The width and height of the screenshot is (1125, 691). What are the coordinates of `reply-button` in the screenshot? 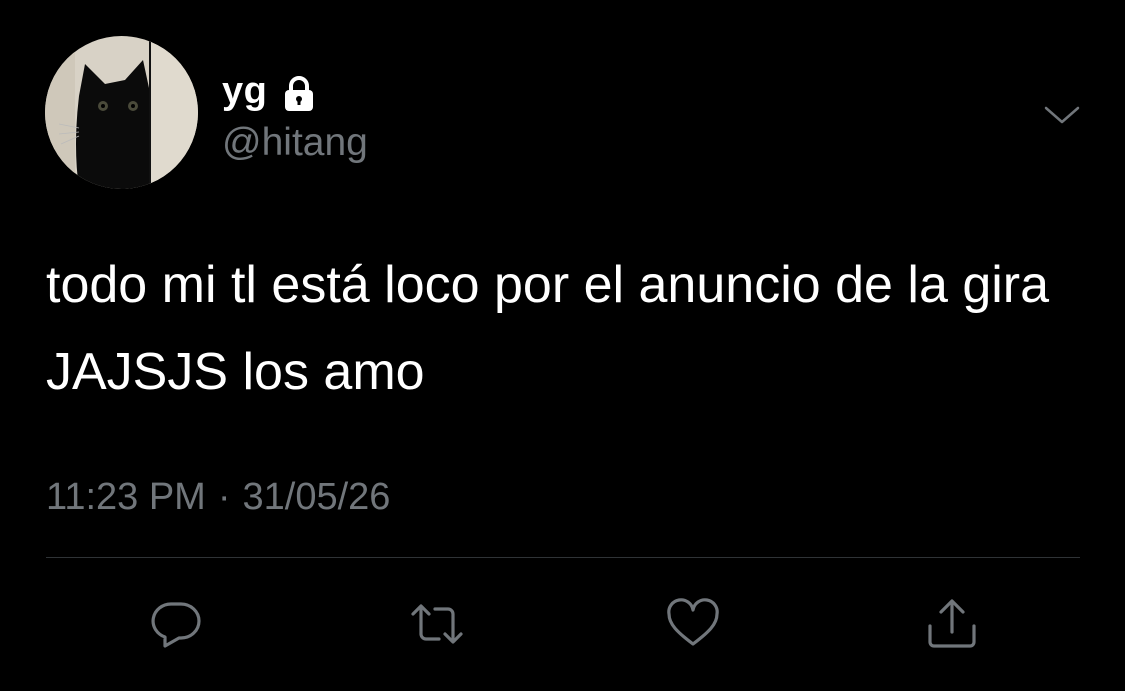 It's located at (176, 624).